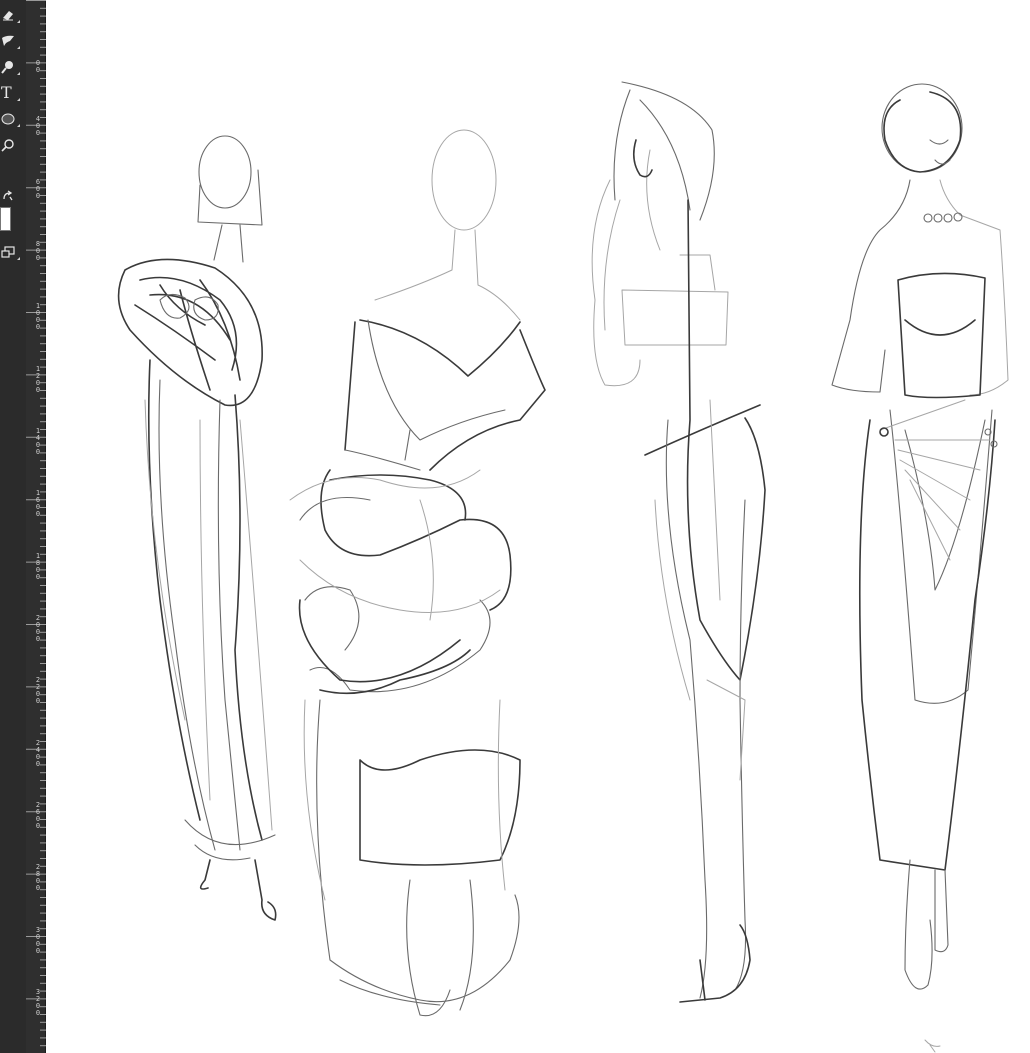 This screenshot has height=1053, width=1030. Describe the element at coordinates (38, 189) in the screenshot. I see `ruler-label: 6 0 0` at that location.